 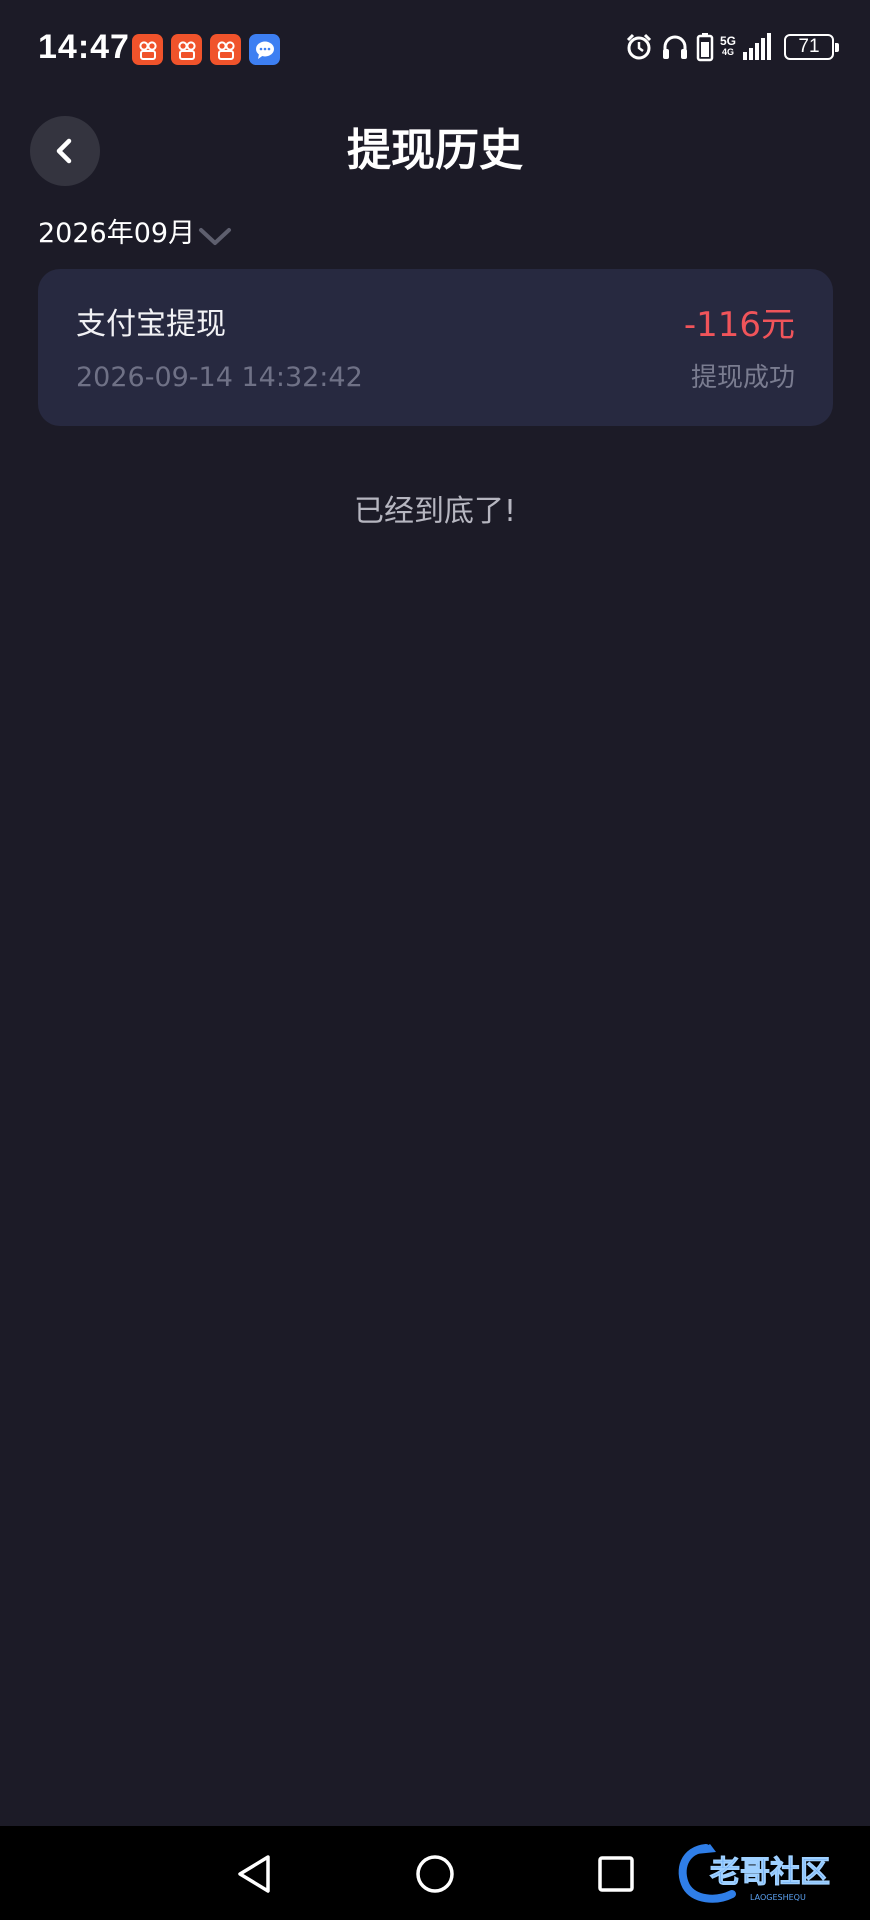 What do you see at coordinates (435, 50) in the screenshot?
I see `status-bar: 14:47 5G 4G 71` at bounding box center [435, 50].